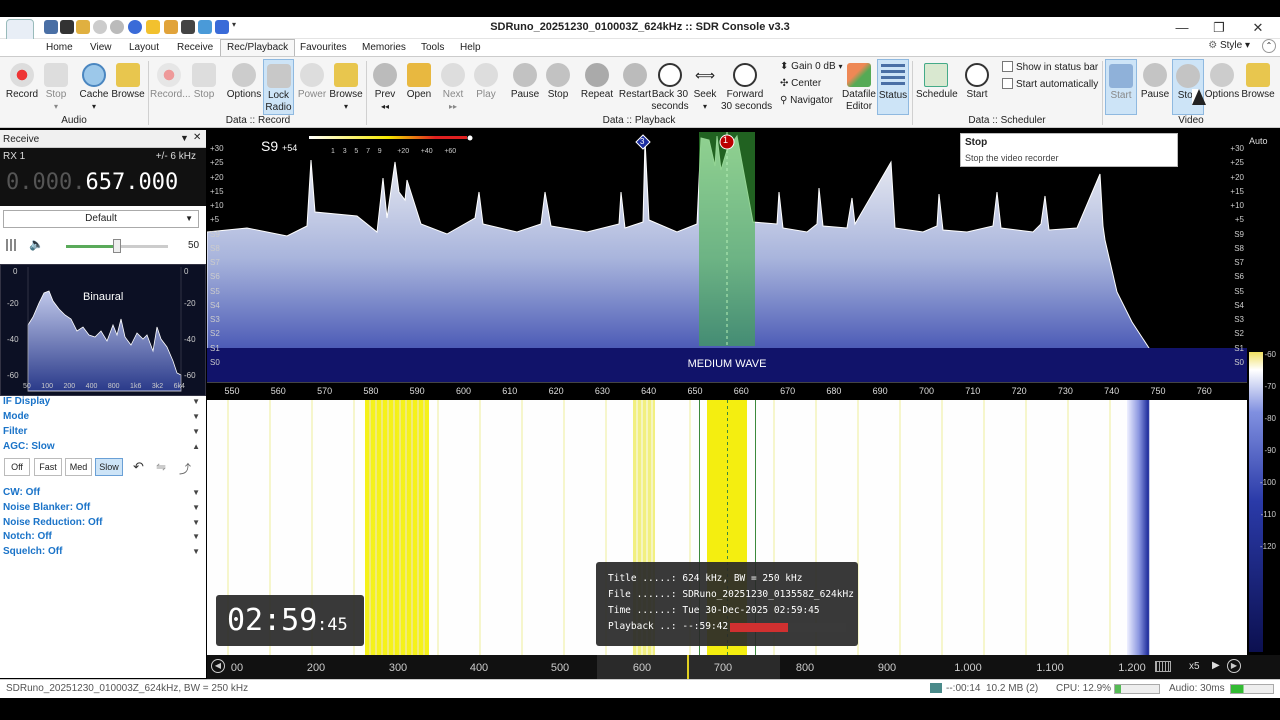 The image size is (1280, 720). What do you see at coordinates (670, 87) in the screenshot?
I see `back-30-button: Back 30 seconds` at bounding box center [670, 87].